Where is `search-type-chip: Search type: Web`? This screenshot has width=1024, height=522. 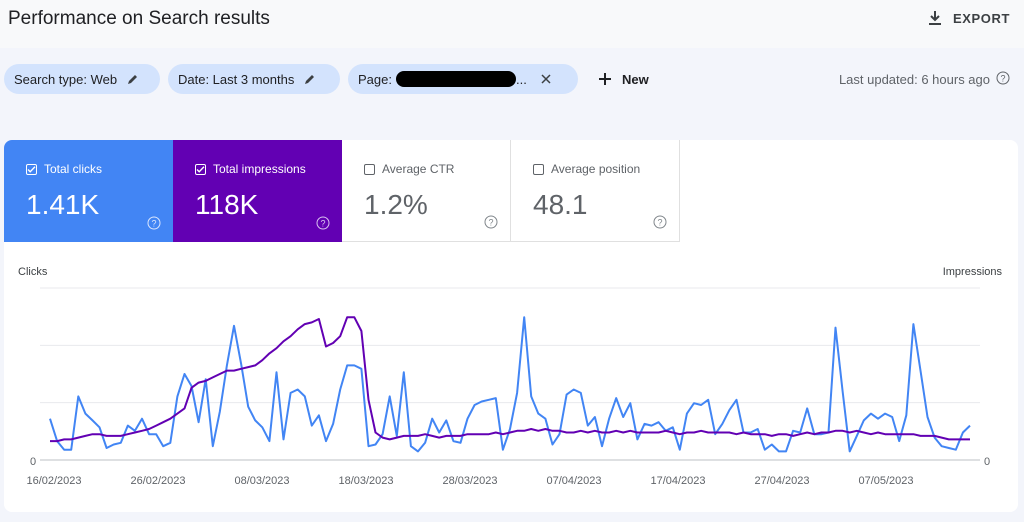
search-type-chip: Search type: Web is located at coordinates (82, 79).